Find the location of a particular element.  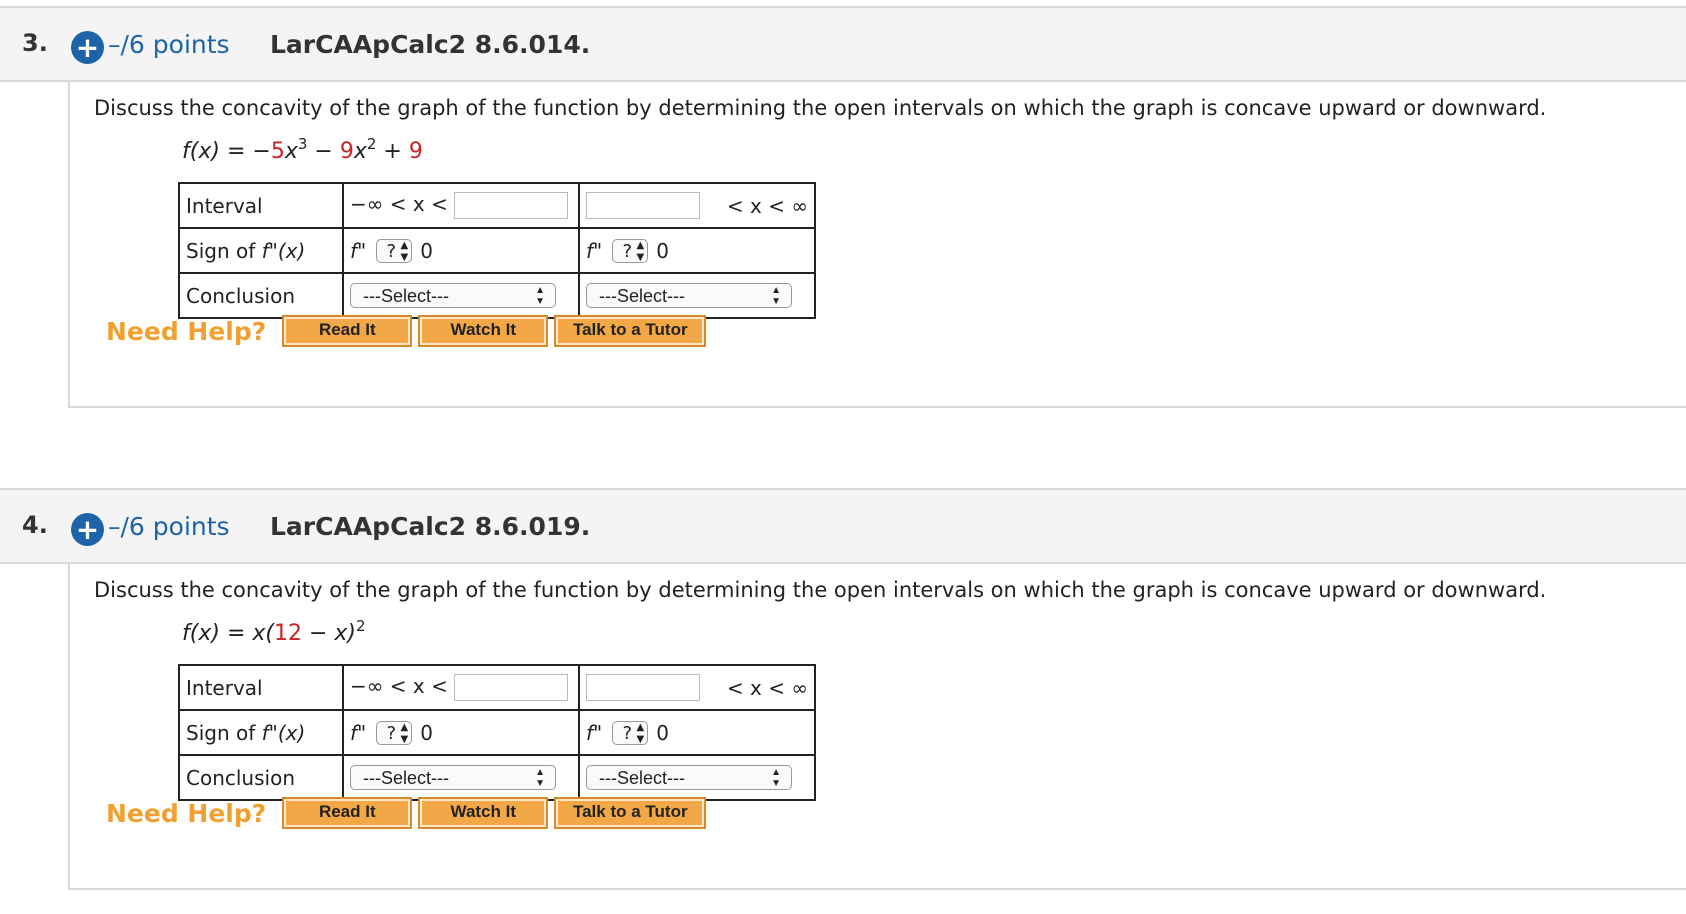

function-part: + is located at coordinates (392, 151).